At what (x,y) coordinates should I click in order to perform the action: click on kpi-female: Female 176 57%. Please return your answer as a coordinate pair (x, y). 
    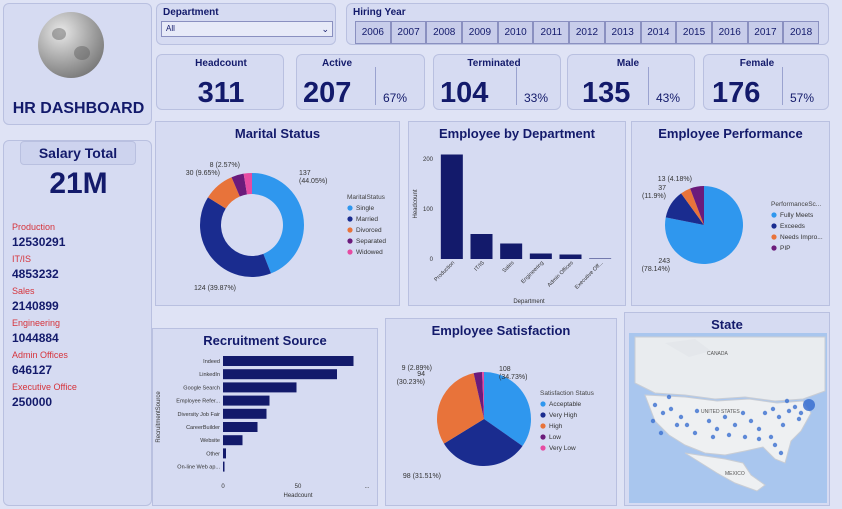
    Looking at the image, I should click on (766, 82).